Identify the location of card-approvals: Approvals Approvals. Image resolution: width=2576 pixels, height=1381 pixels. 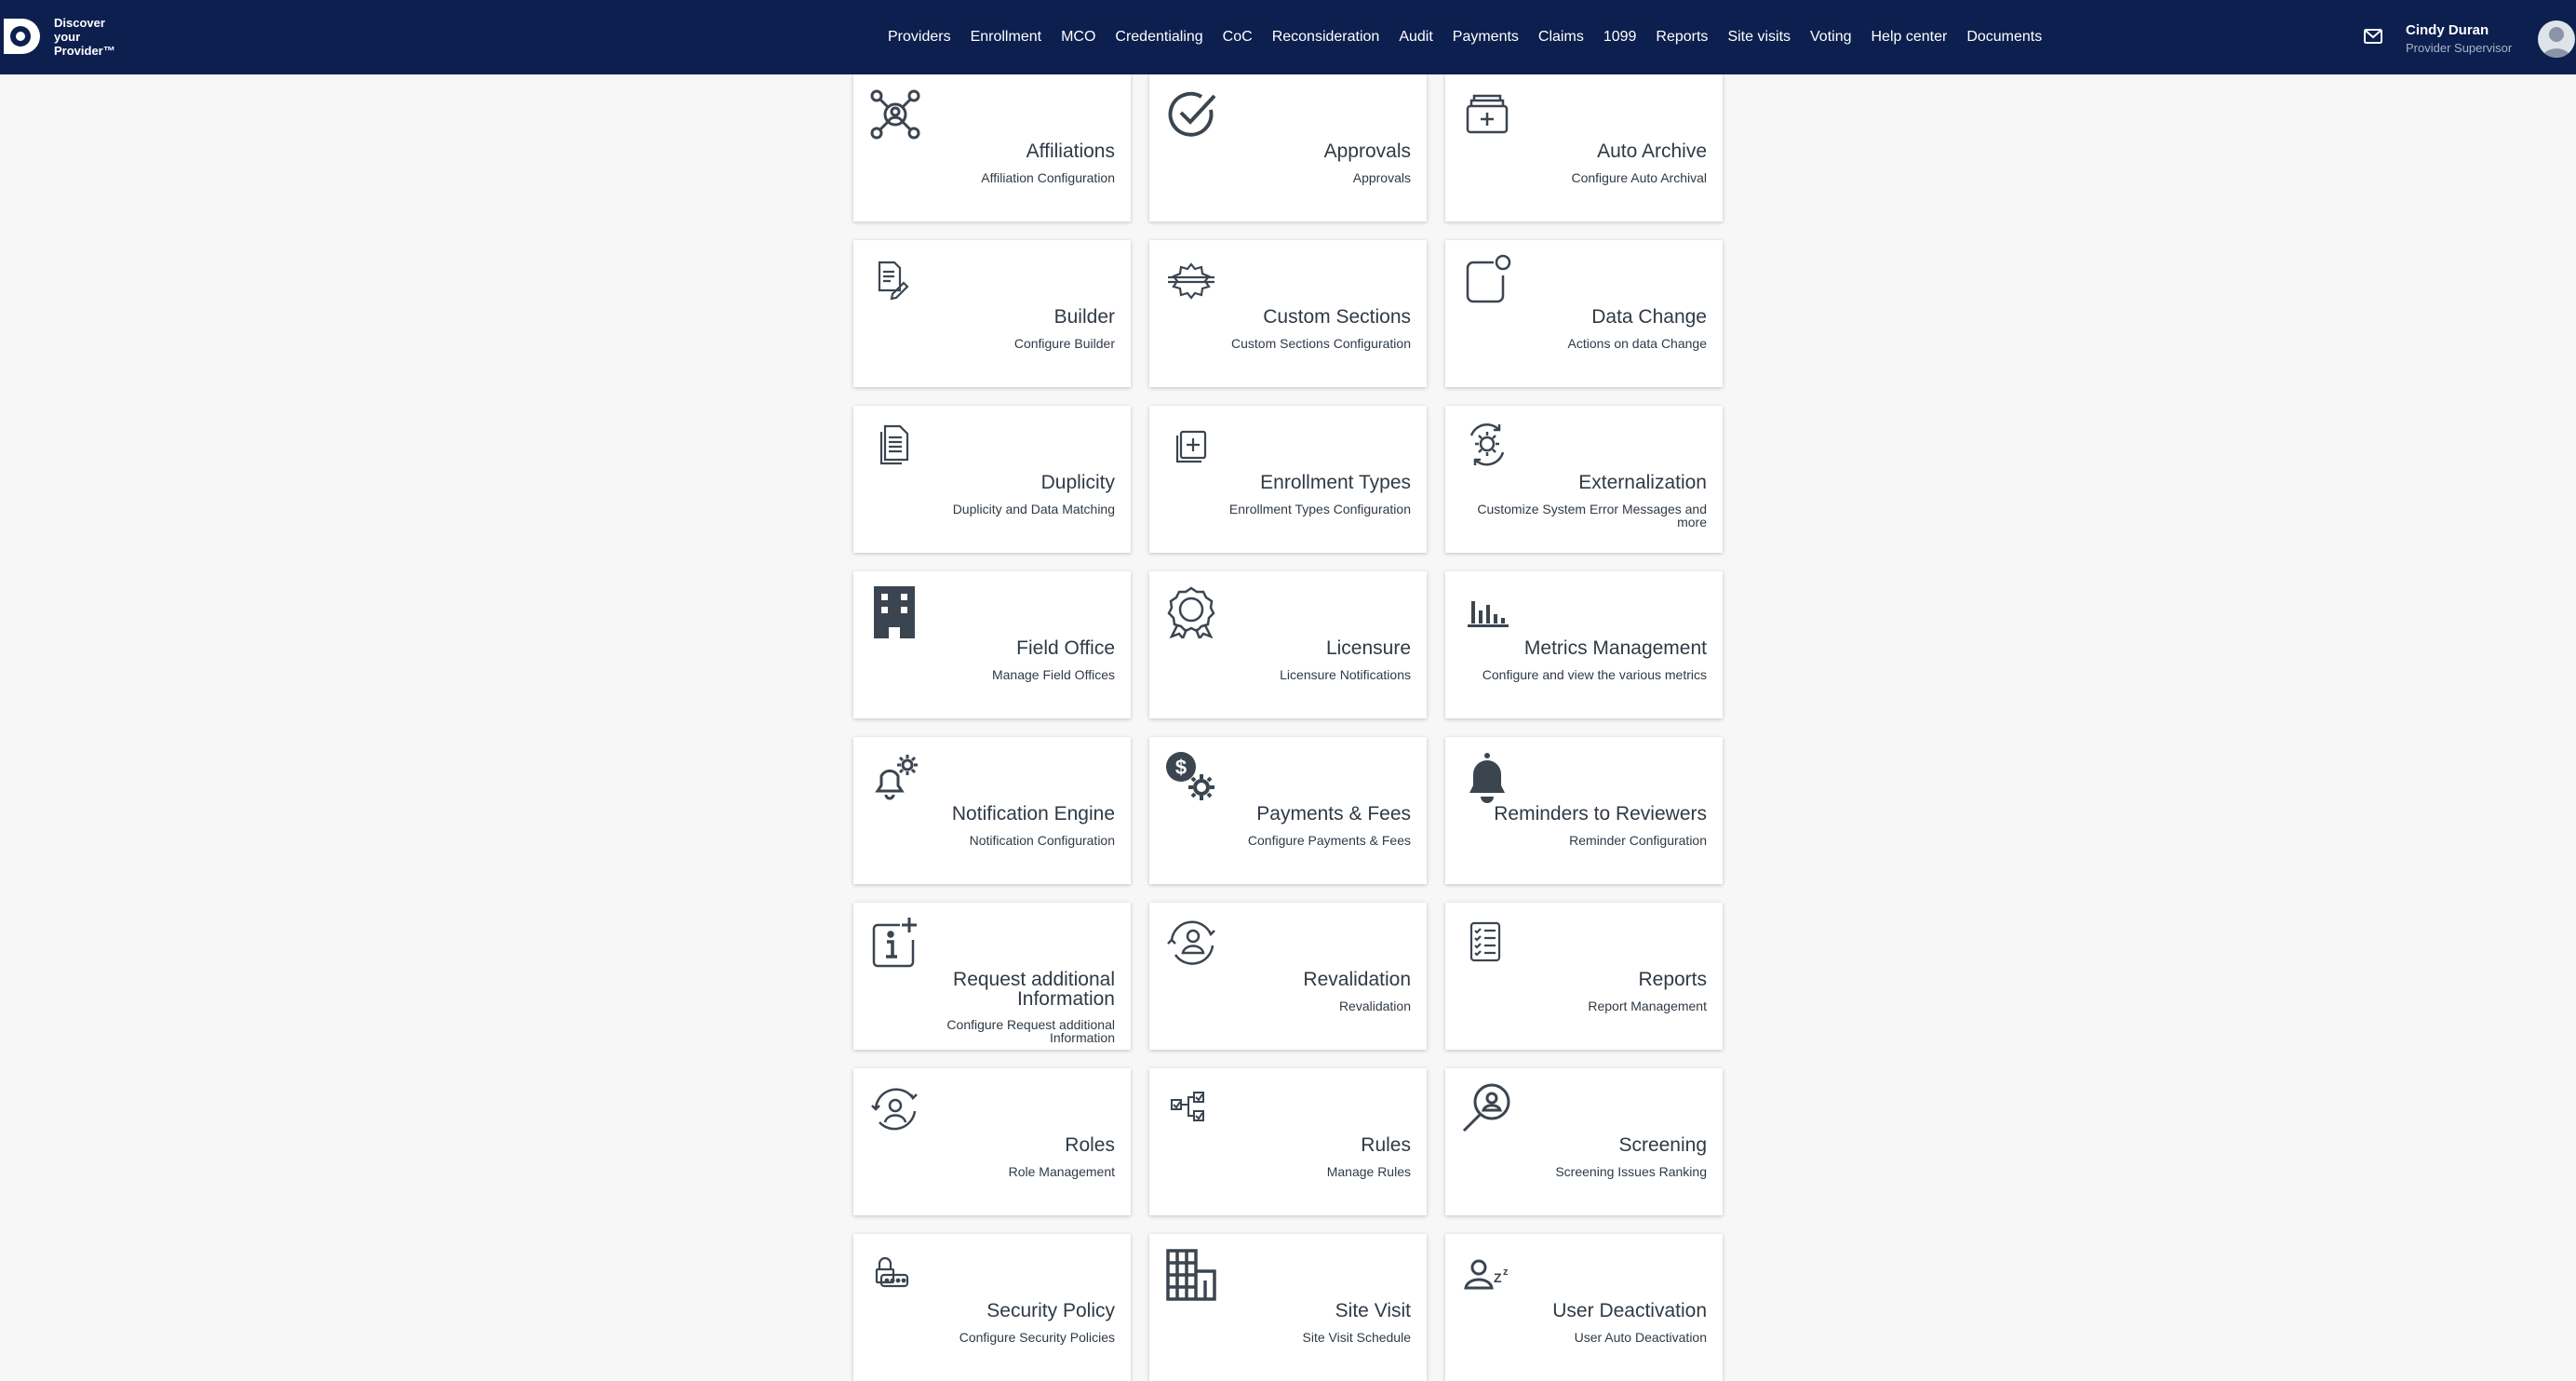
(1288, 148).